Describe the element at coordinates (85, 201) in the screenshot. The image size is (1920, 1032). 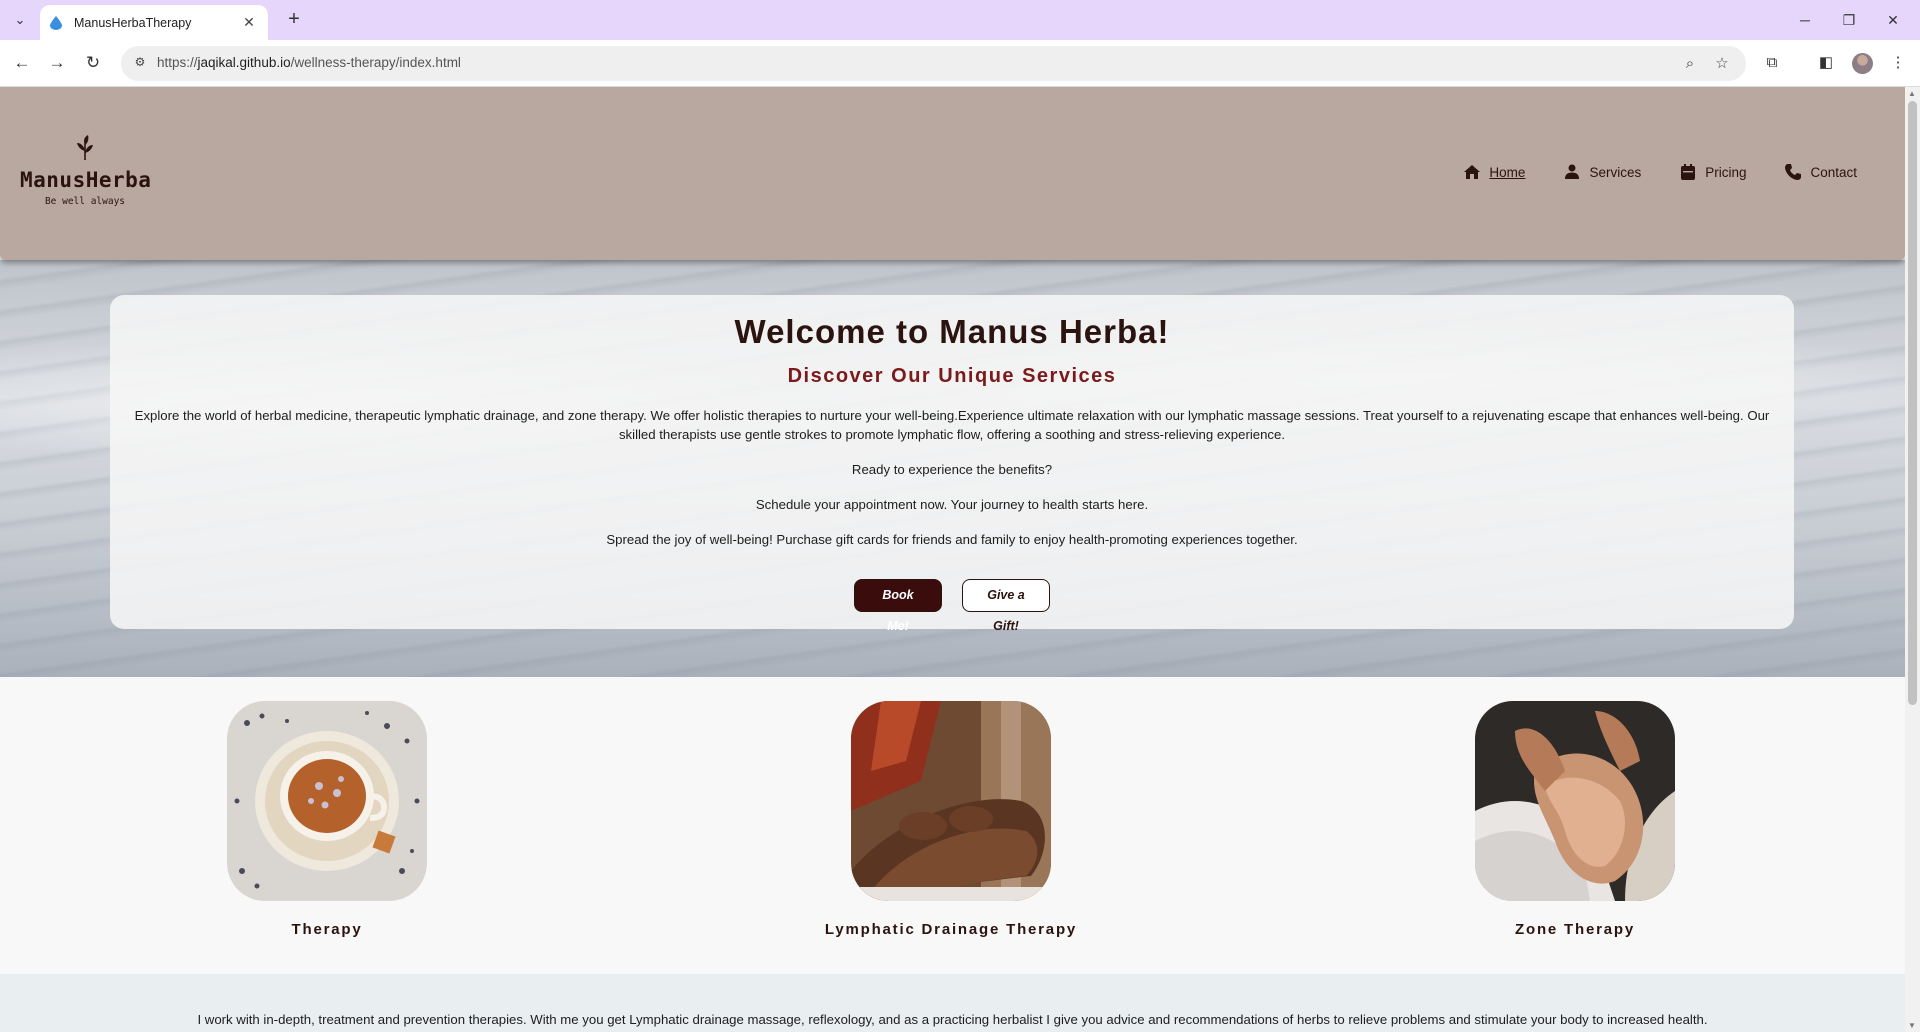
I see `logo-tagline: Be well always` at that location.